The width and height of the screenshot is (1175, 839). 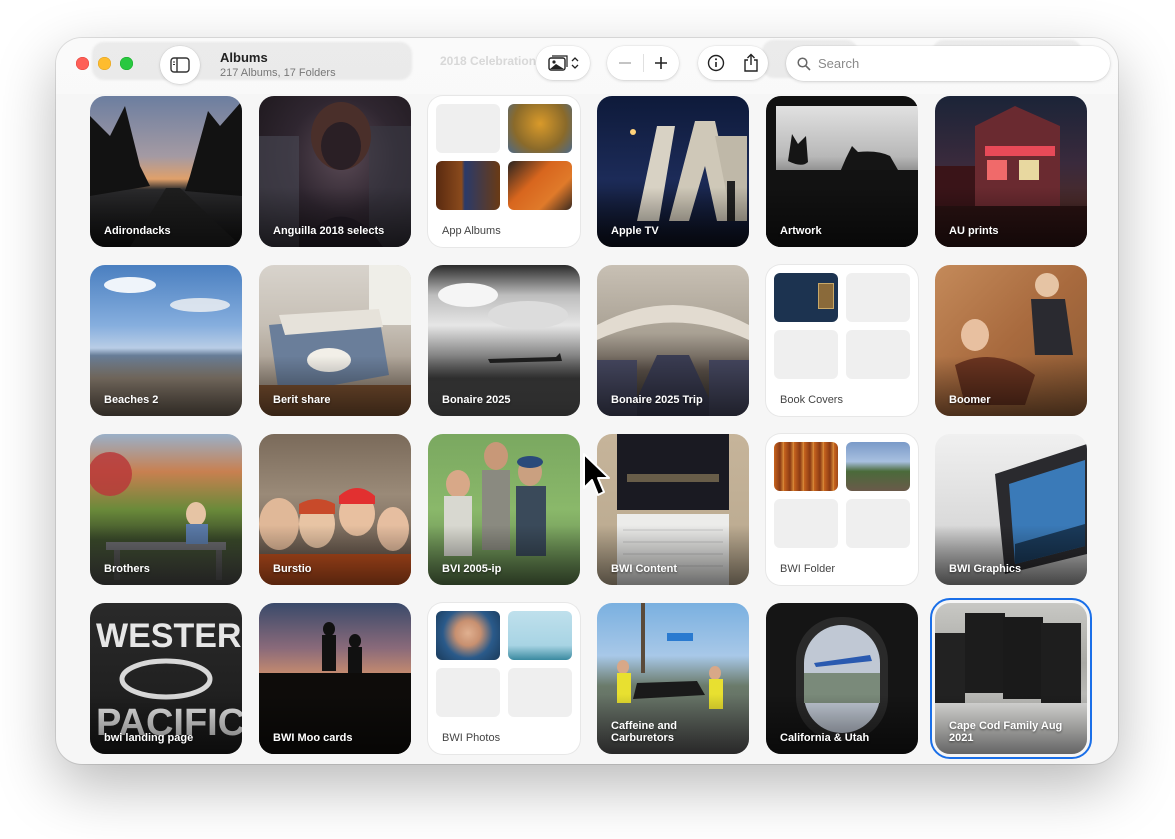 I want to click on actions-group, so click(x=733, y=63).